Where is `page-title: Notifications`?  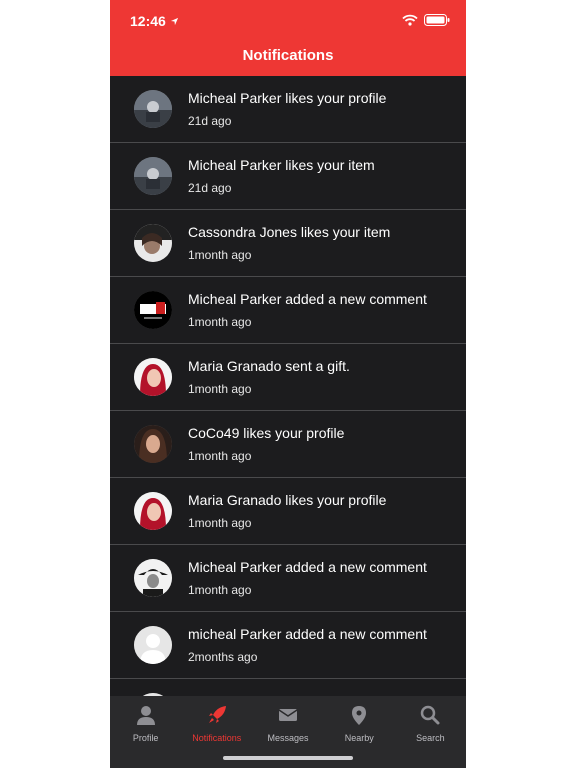
page-title: Notifications is located at coordinates (288, 55).